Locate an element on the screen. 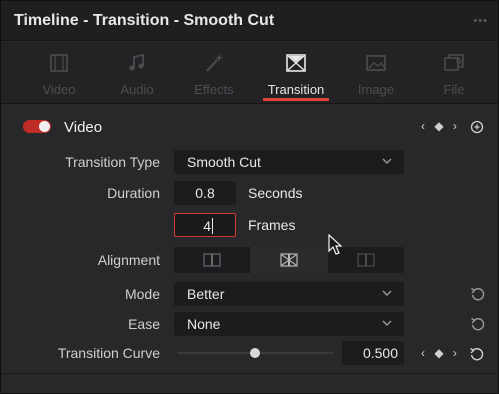 This screenshot has height=394, width=499. duration-seconds-input: 0.8 is located at coordinates (205, 193).